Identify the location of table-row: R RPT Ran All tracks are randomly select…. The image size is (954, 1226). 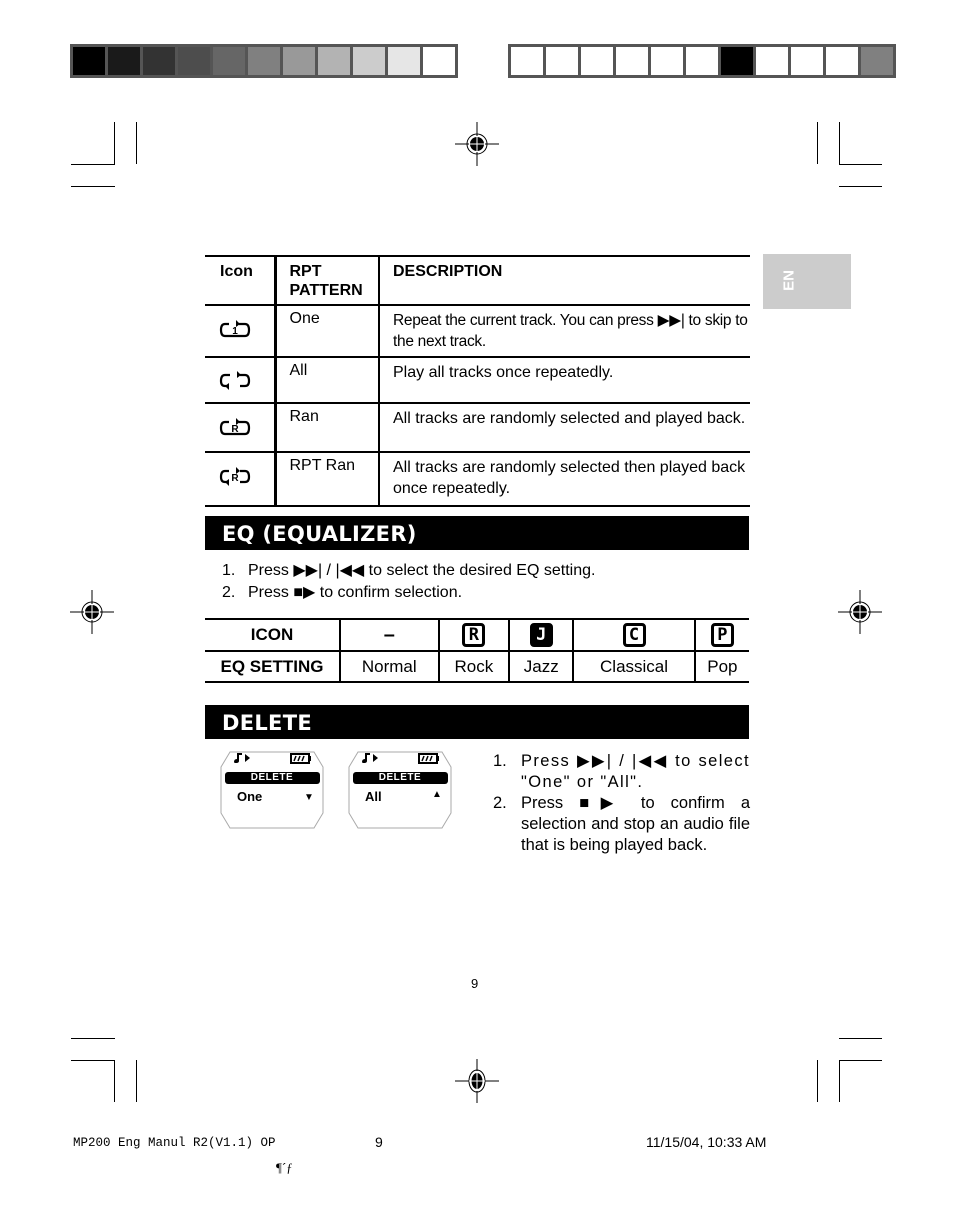
(477, 479).